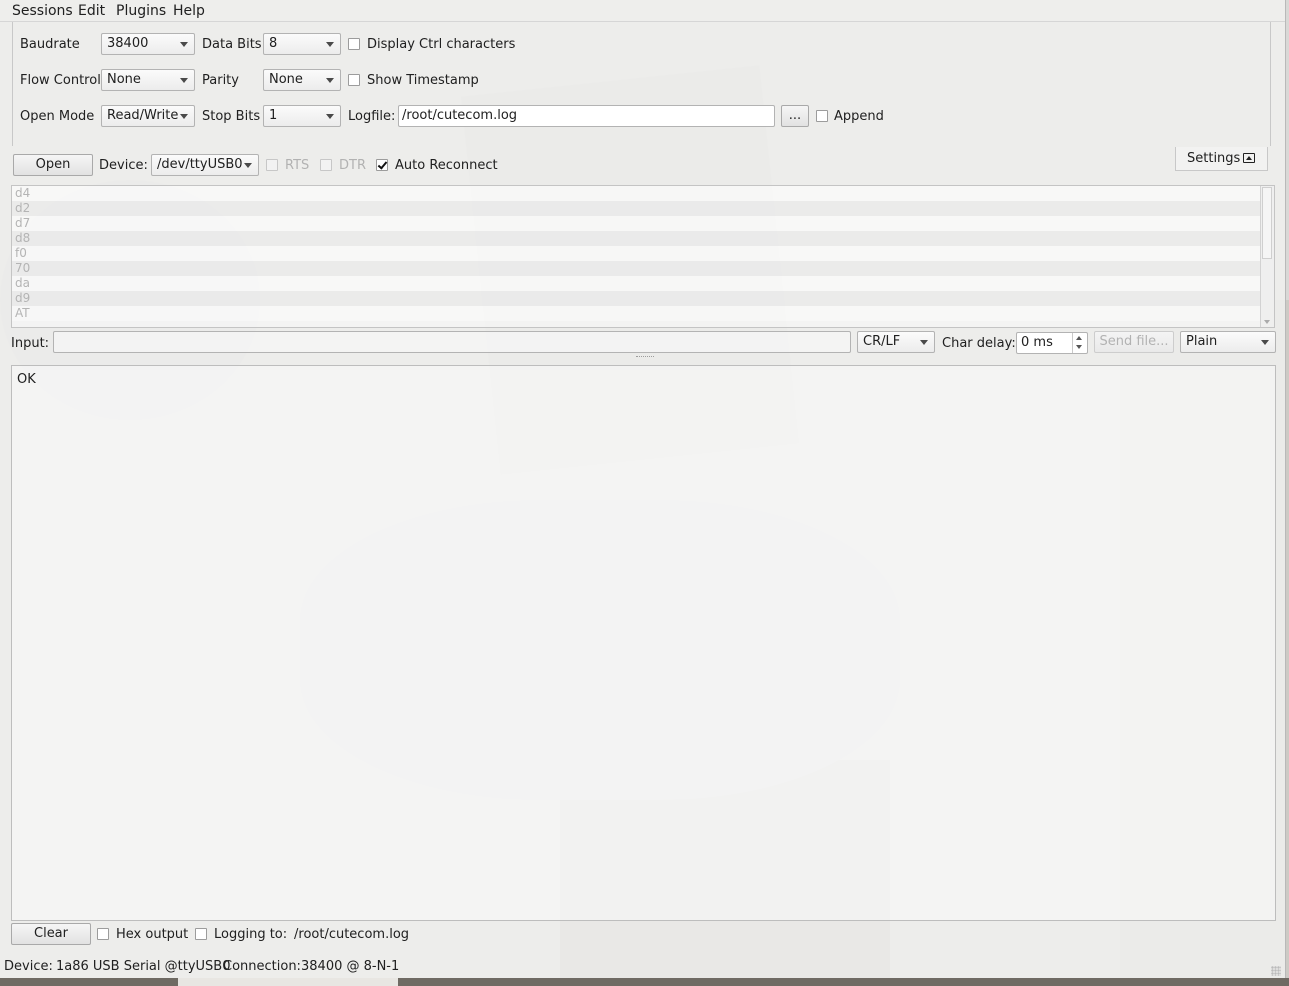 This screenshot has width=1289, height=986. Describe the element at coordinates (302, 44) in the screenshot. I see `data-bits-select: 8` at that location.